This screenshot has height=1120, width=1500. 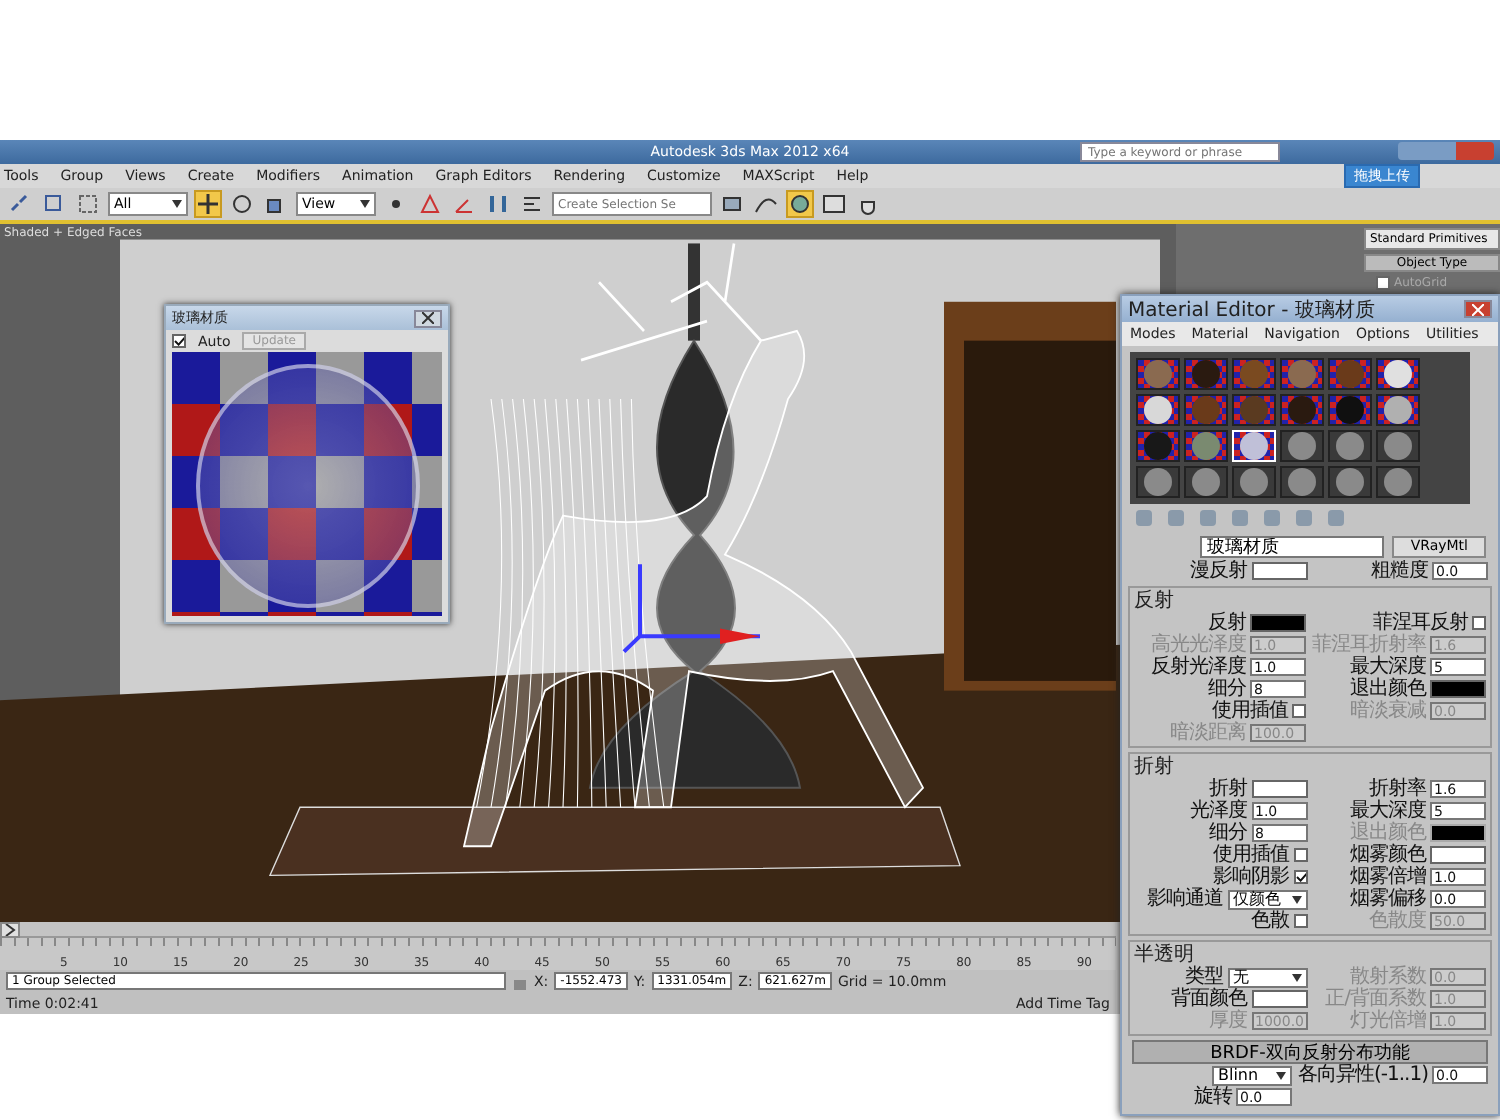 I want to click on field-label: 暗淡距离, so click(x=1208, y=733).